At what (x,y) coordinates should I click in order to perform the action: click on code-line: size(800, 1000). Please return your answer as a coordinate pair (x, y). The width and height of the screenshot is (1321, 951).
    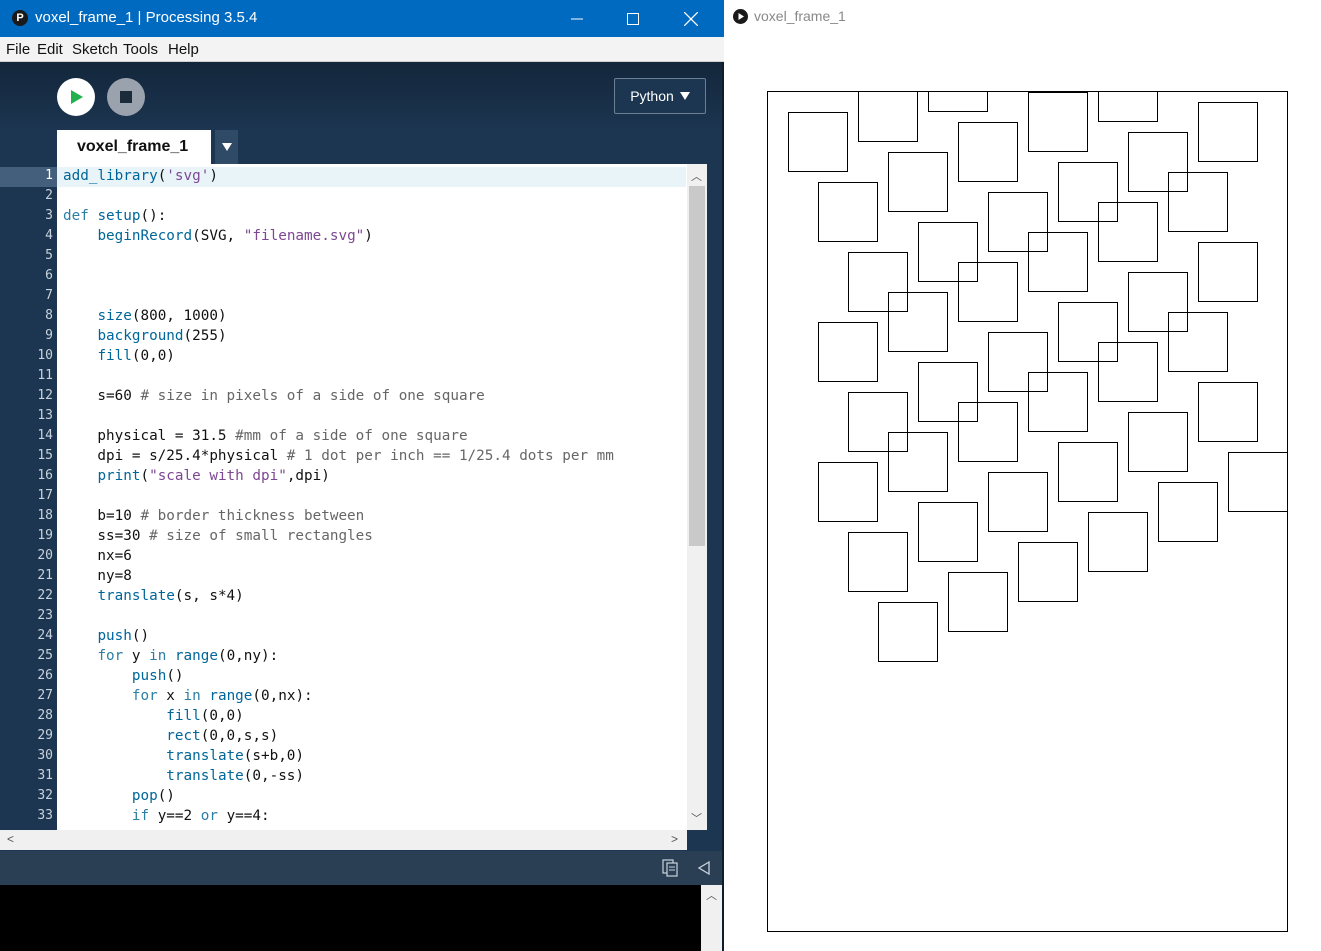
    Looking at the image, I should click on (162, 316).